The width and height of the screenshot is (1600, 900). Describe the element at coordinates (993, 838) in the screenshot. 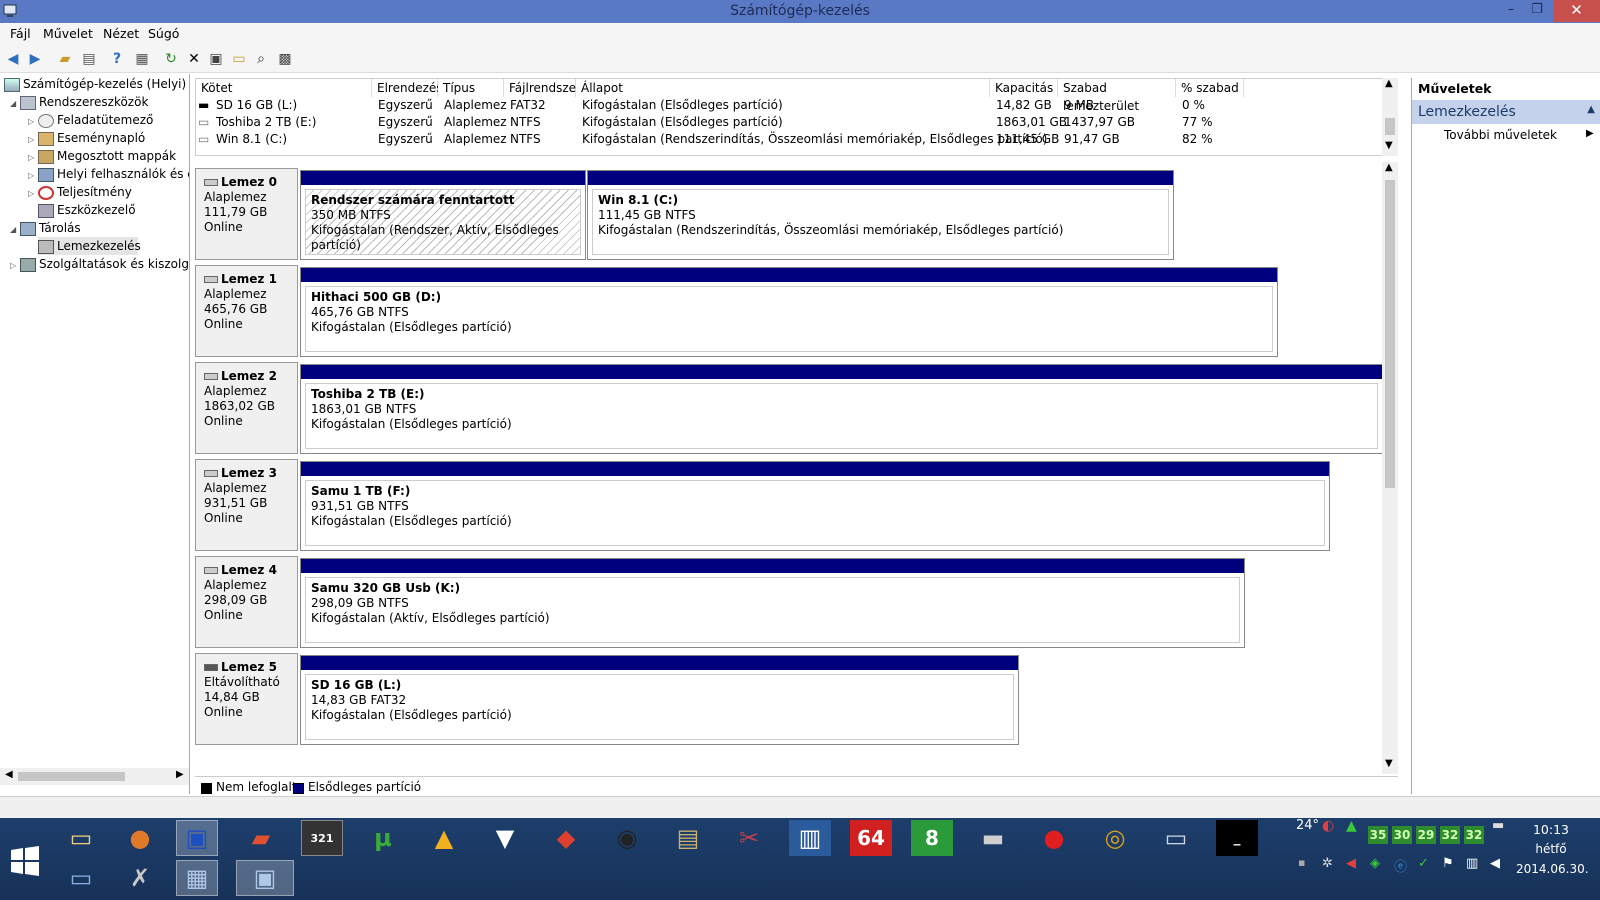

I see `hard-disk-tool-icon: ▬` at that location.